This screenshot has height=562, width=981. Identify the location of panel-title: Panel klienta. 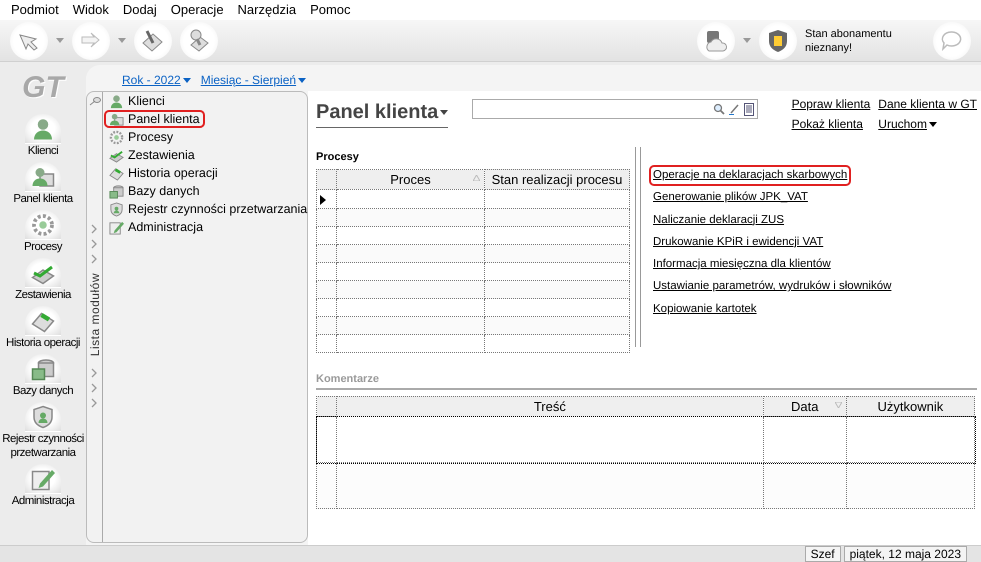
(382, 111).